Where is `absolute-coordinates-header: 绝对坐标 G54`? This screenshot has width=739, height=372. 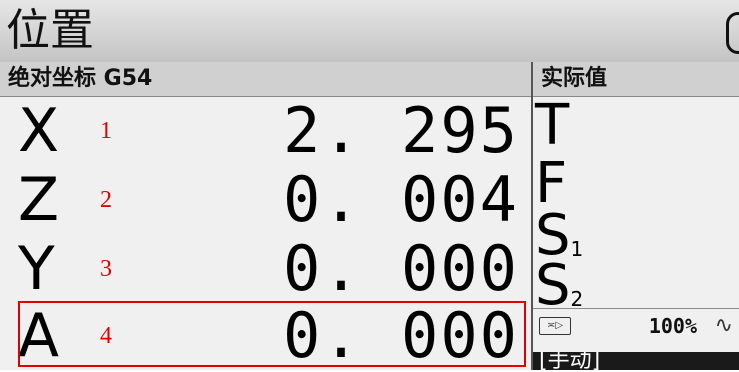
absolute-coordinates-header: 绝对坐标 G54 is located at coordinates (265, 79).